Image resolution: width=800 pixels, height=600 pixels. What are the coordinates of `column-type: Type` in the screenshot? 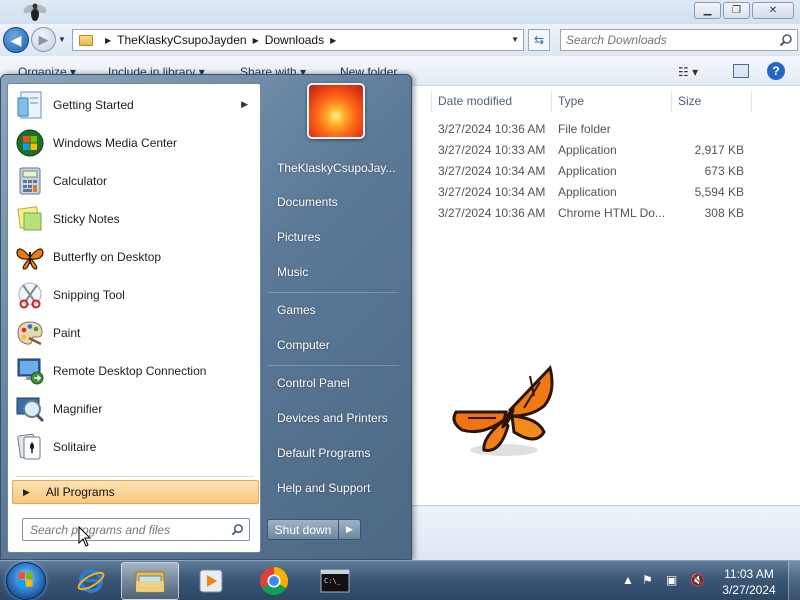 It's located at (571, 101).